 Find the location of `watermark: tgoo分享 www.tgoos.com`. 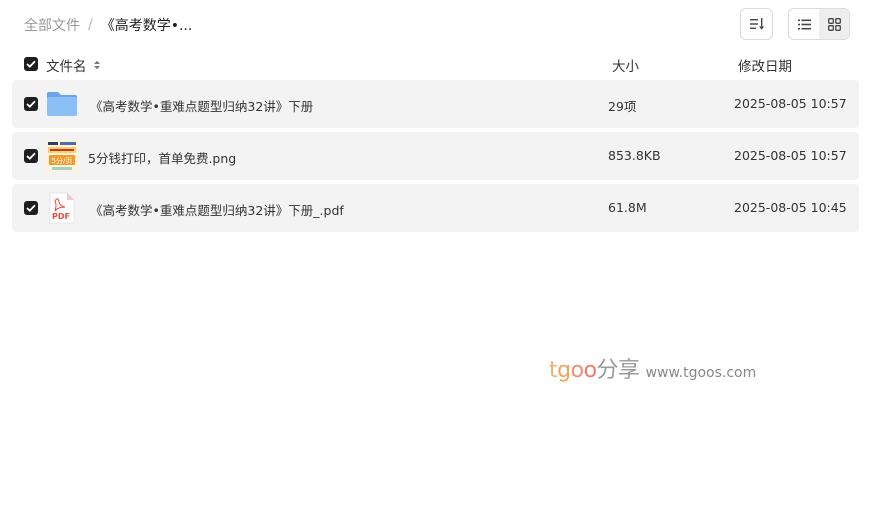

watermark: tgoo分享 www.tgoos.com is located at coordinates (652, 368).